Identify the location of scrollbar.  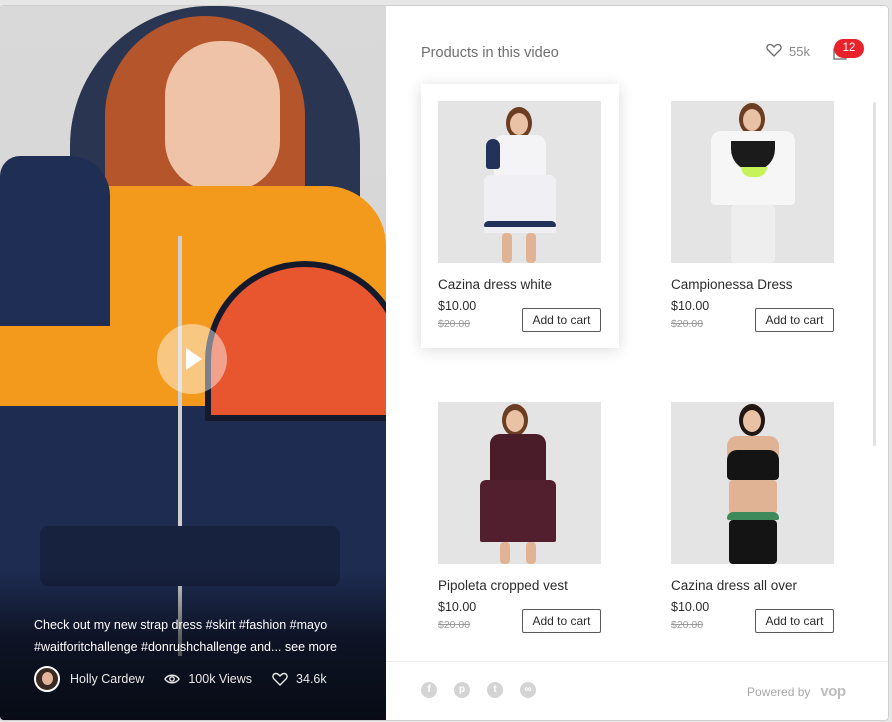
(874, 274).